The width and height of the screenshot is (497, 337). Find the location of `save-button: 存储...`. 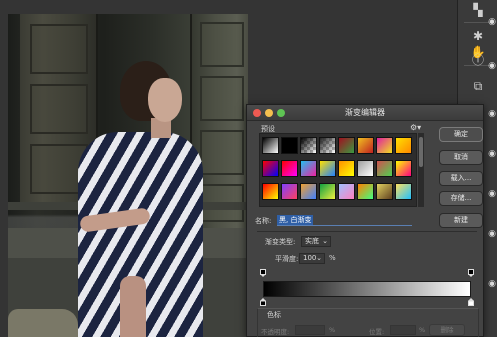

save-button: 存储... is located at coordinates (461, 198).